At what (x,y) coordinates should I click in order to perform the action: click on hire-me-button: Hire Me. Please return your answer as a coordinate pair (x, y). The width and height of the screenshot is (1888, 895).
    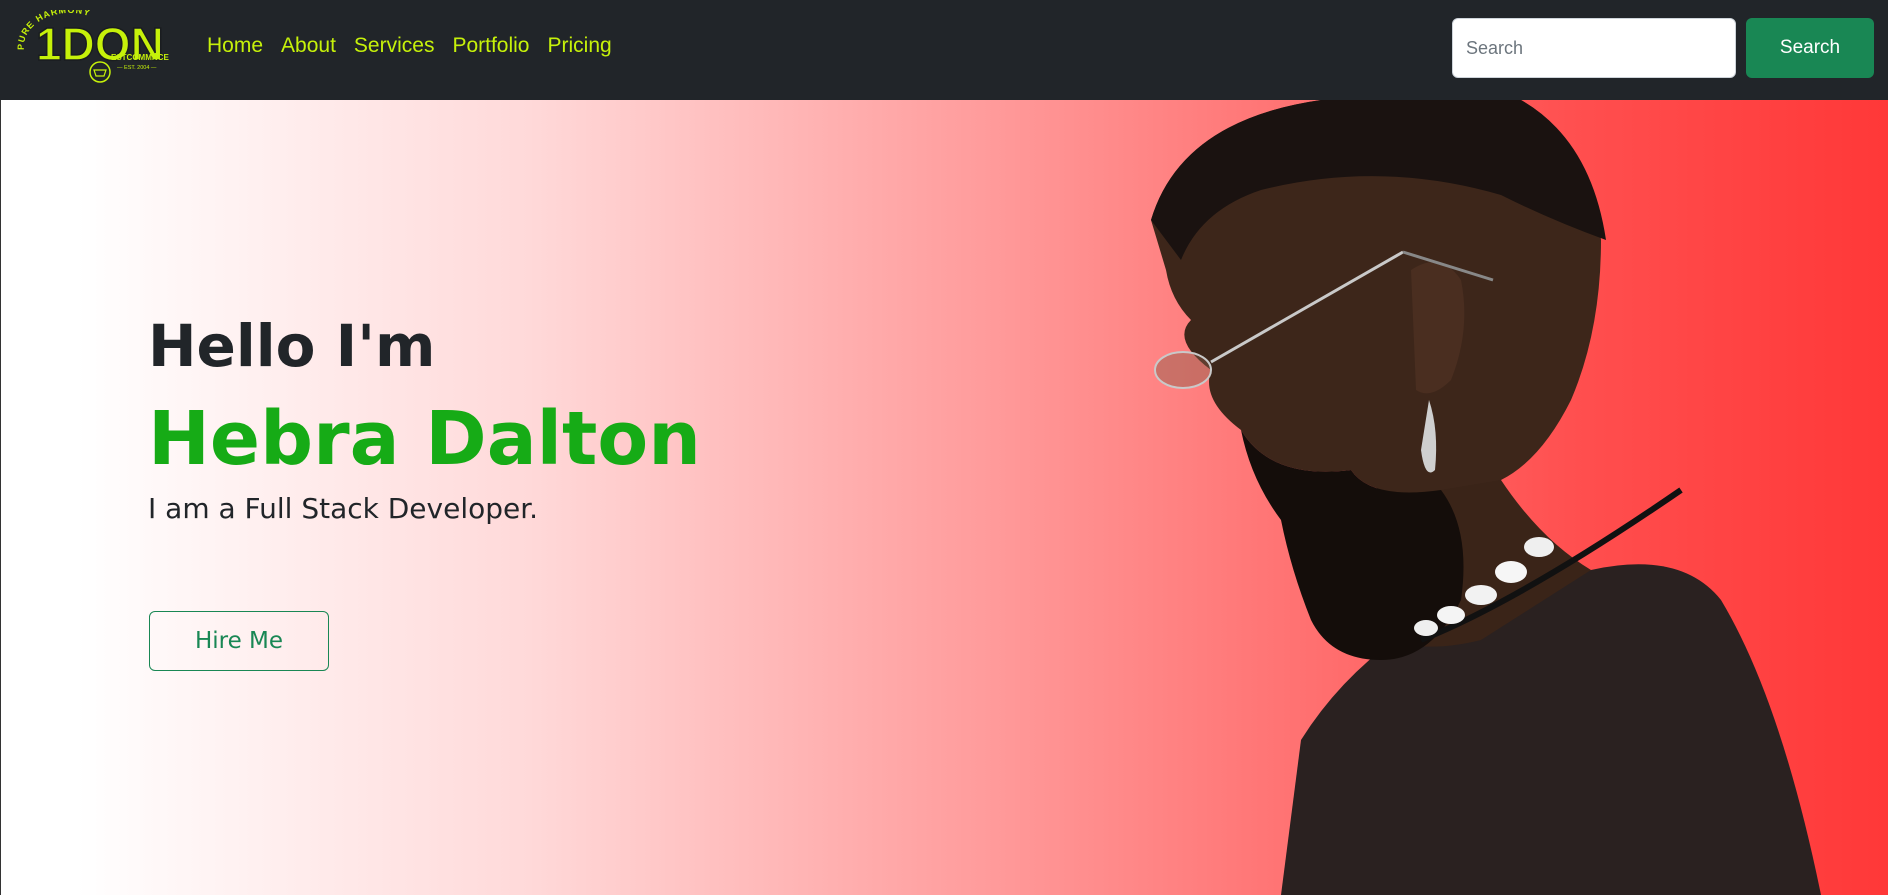
    Looking at the image, I should click on (239, 641).